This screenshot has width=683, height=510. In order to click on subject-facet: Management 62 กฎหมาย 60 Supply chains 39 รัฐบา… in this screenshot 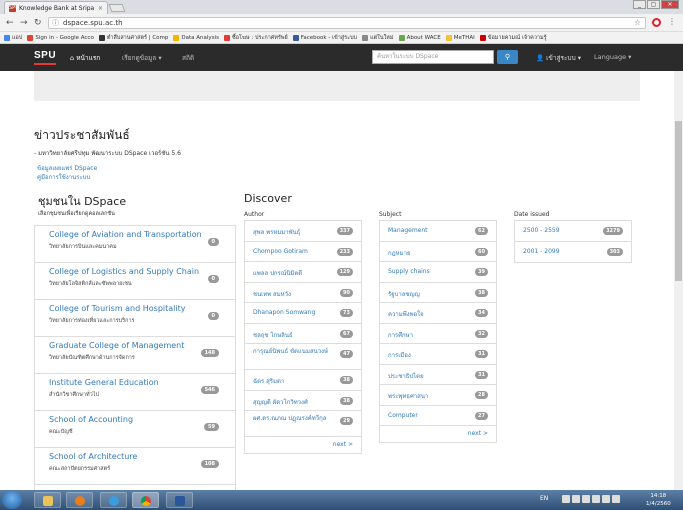, I will do `click(438, 331)`.